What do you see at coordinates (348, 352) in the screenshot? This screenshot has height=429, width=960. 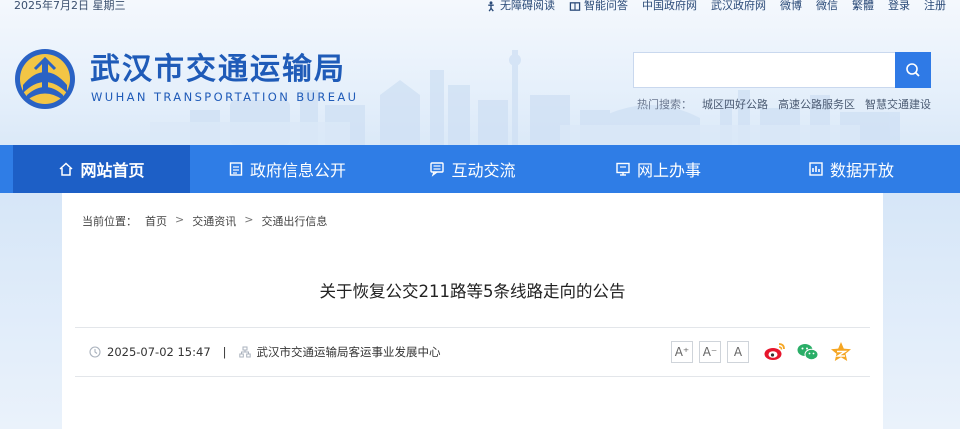 I see `article-source: 武汉市交通运输局客运事业发展中心` at bounding box center [348, 352].